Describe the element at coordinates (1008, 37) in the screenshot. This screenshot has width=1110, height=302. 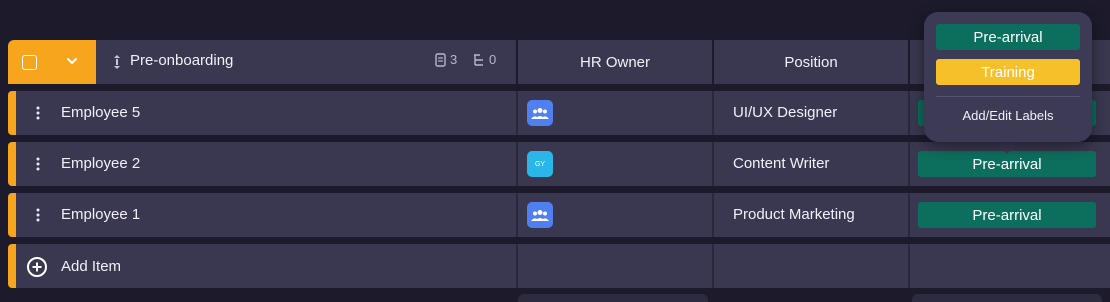
I see `label-option-pre-arrival: Pre-arrival` at that location.